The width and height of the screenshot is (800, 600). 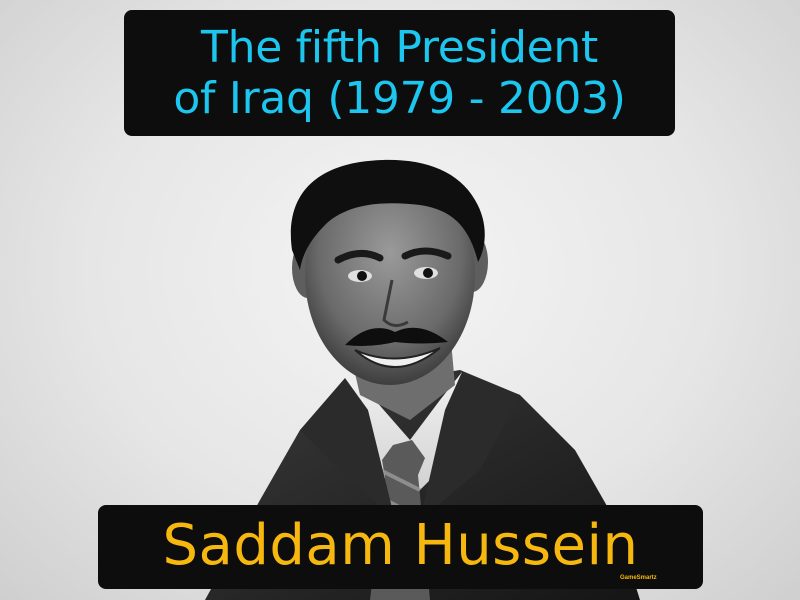 What do you see at coordinates (399, 47) in the screenshot?
I see `definition-line-1: The fifth President` at bounding box center [399, 47].